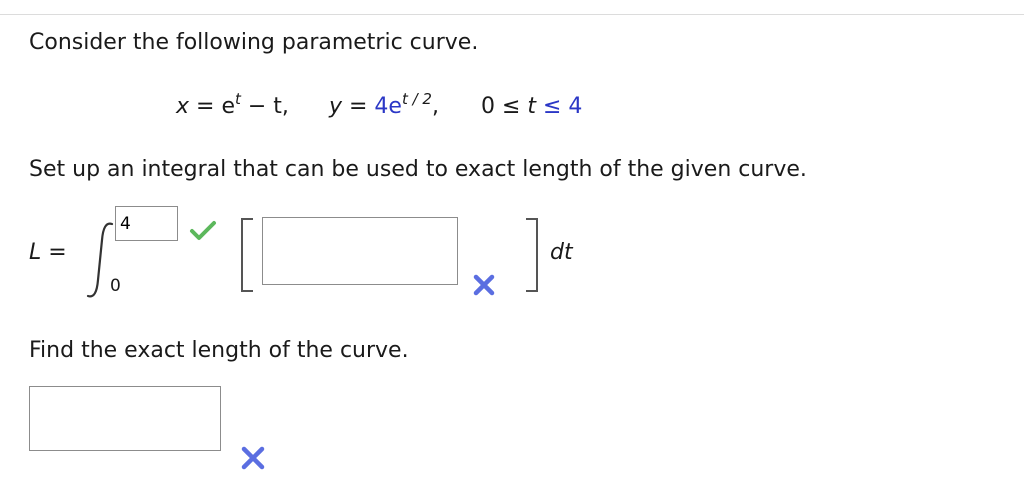  I want to click on y-equals: =, so click(358, 106).